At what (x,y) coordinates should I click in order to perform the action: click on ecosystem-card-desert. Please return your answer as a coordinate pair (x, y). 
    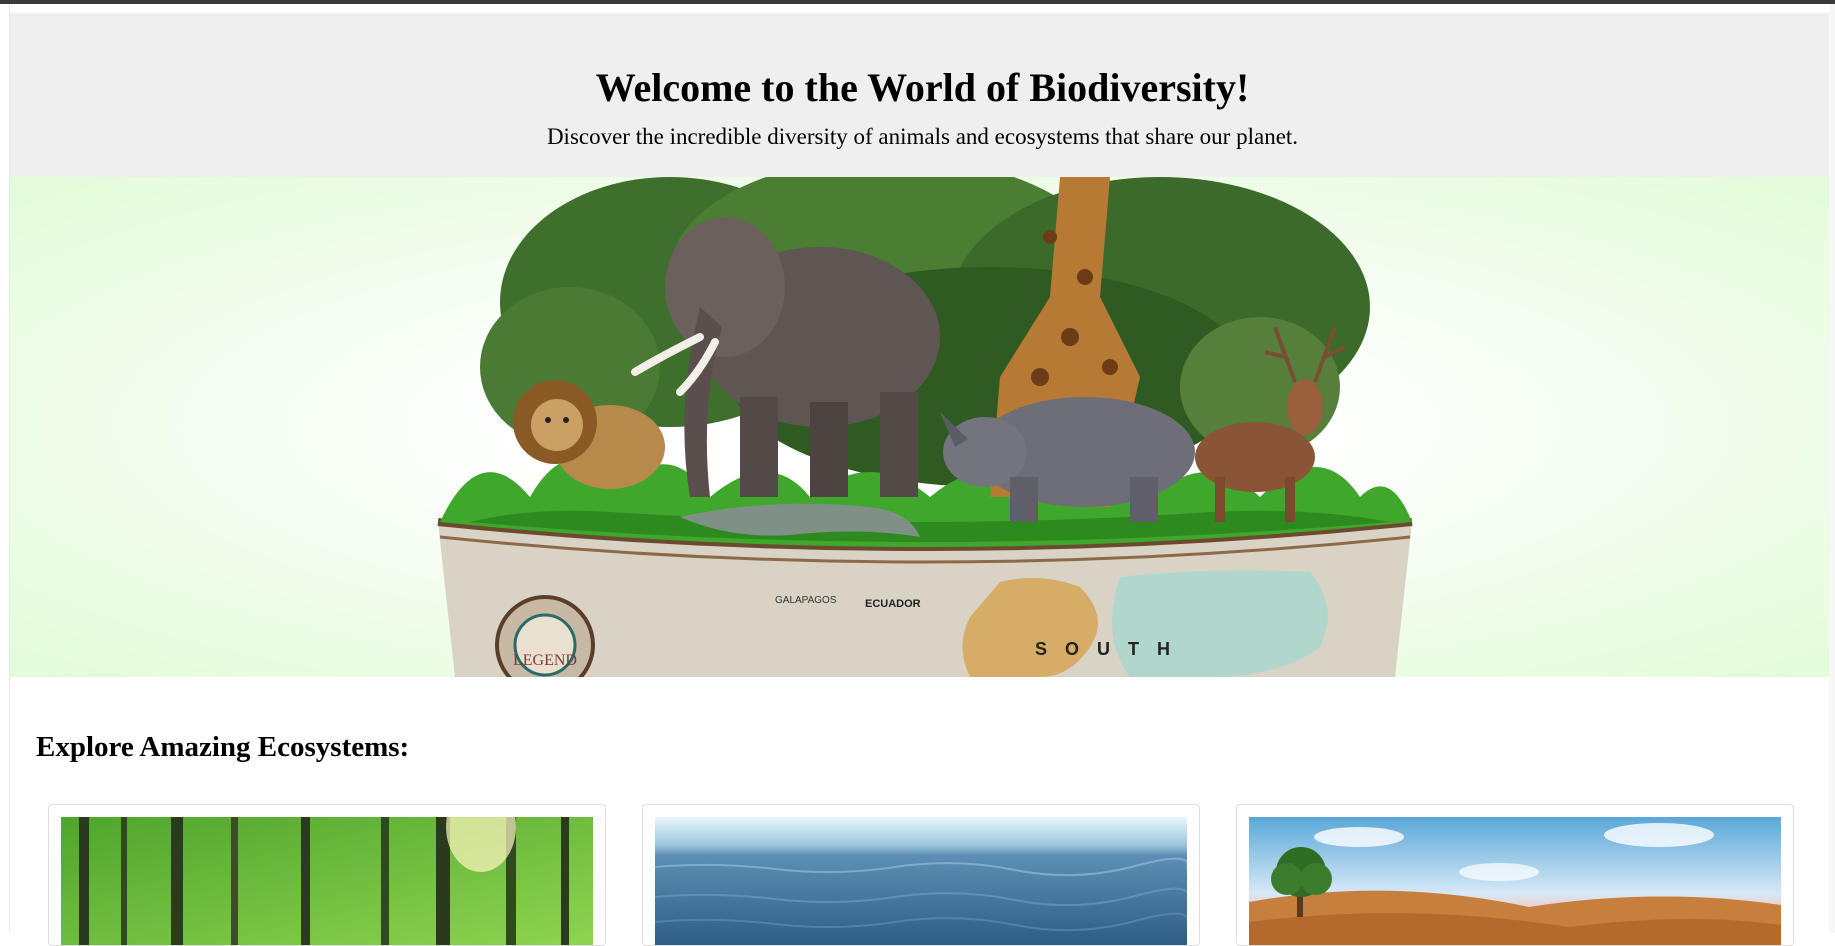
    Looking at the image, I should click on (1515, 875).